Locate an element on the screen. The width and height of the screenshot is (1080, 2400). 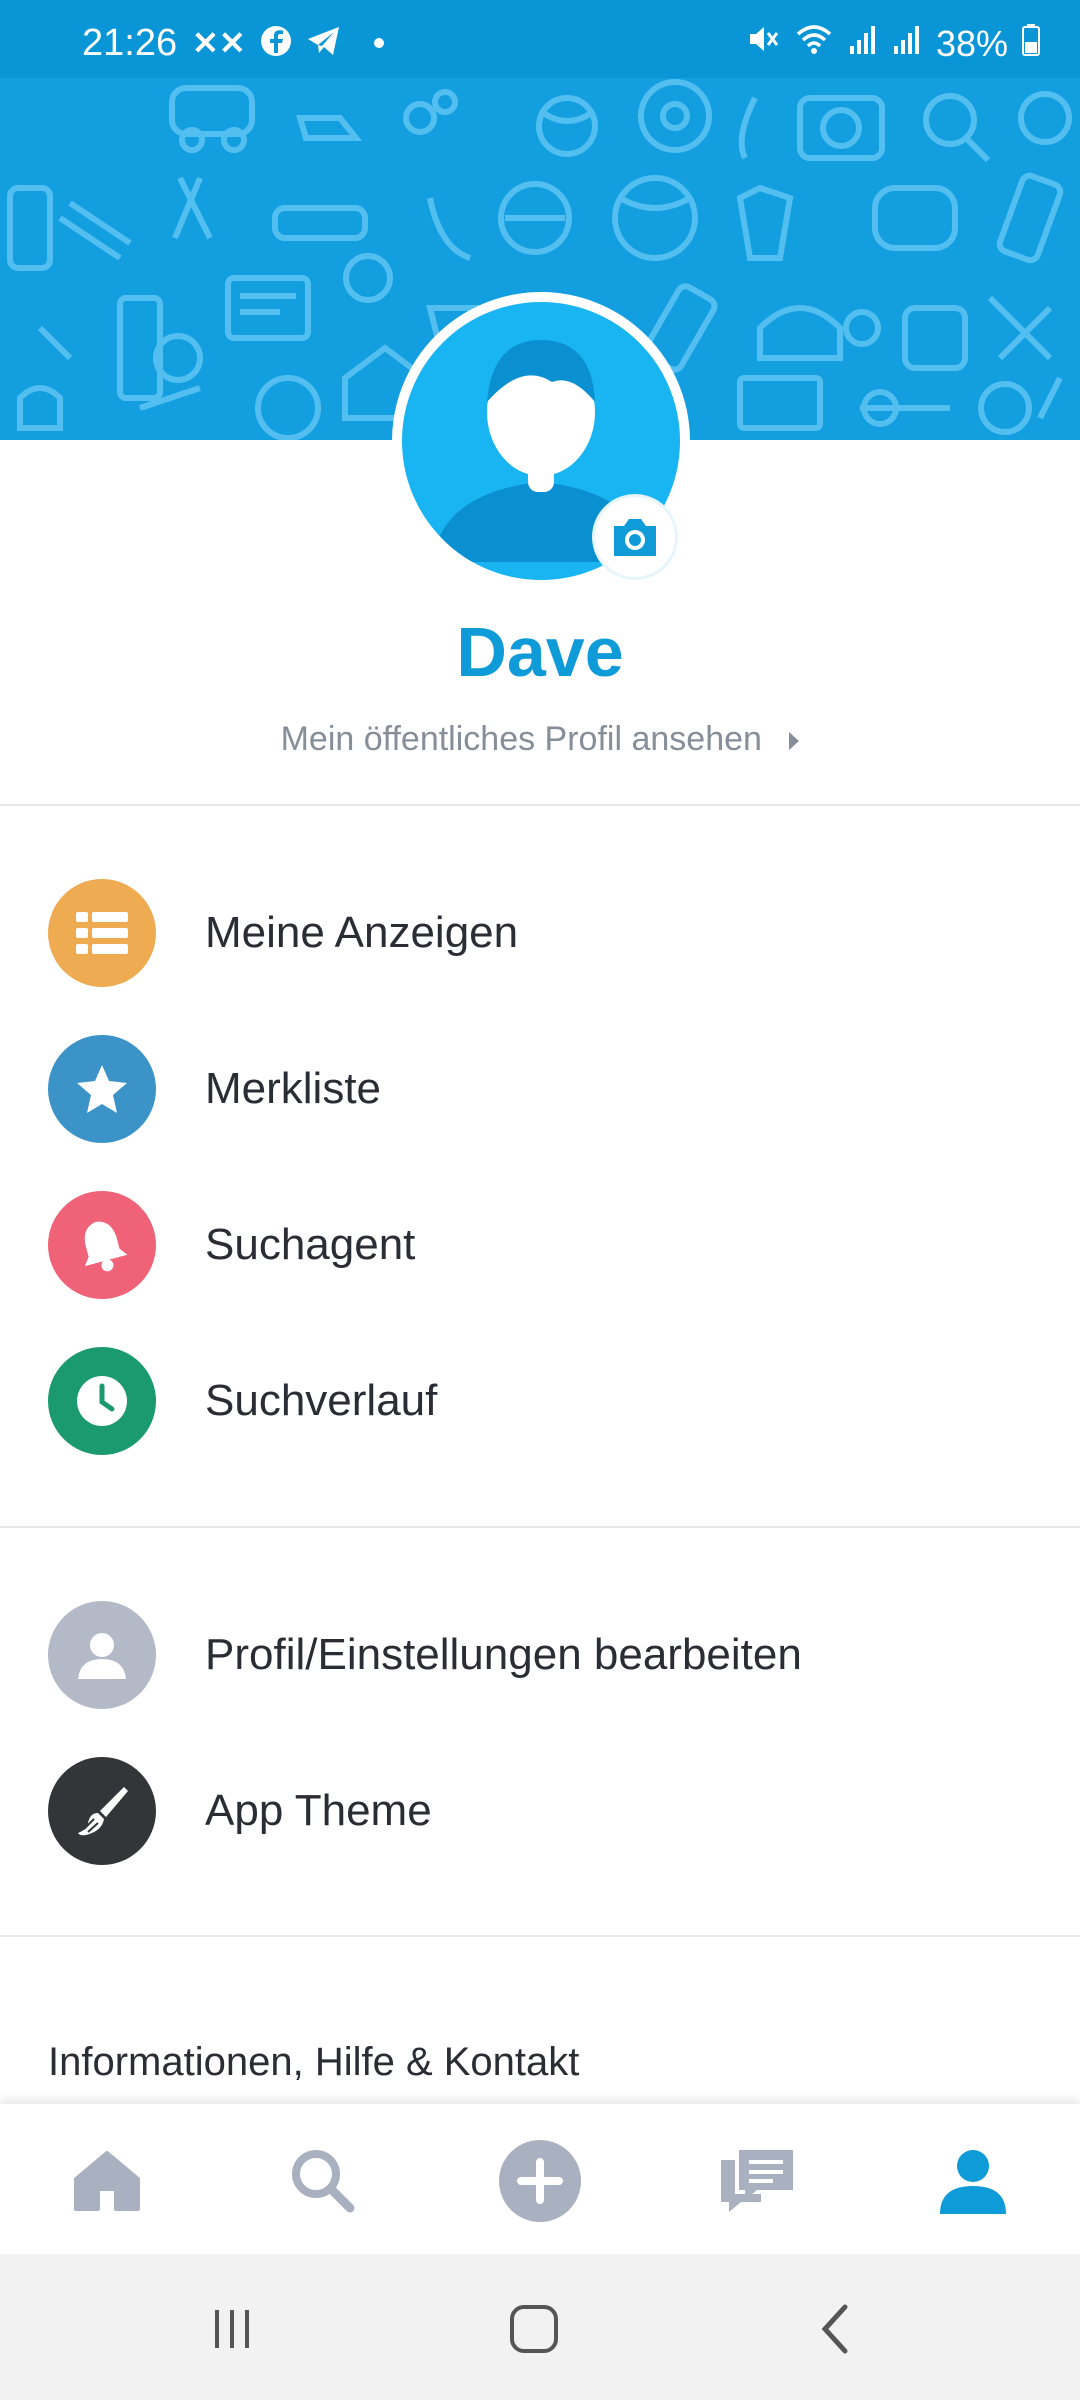
menu-item-profil-einstellungen: Profil/Einstellungen bearbeiten is located at coordinates (540, 1655).